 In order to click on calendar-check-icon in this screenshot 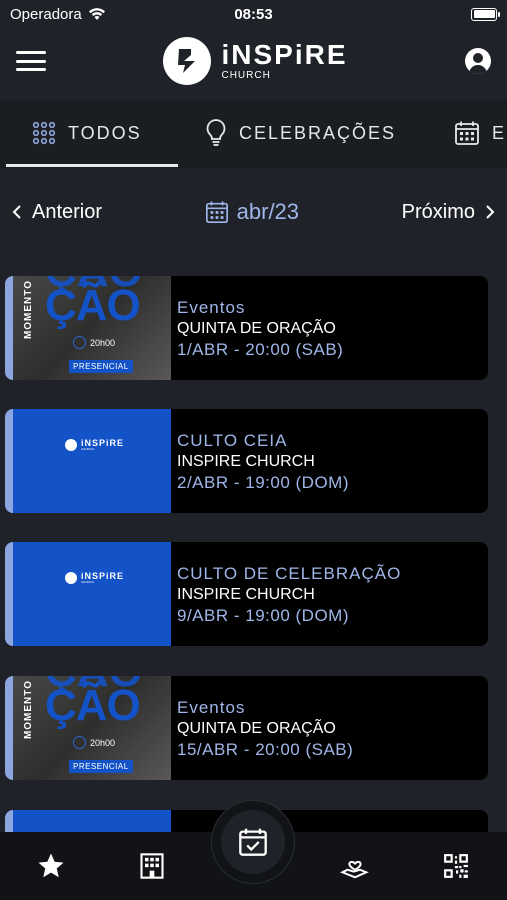, I will do `click(253, 842)`.